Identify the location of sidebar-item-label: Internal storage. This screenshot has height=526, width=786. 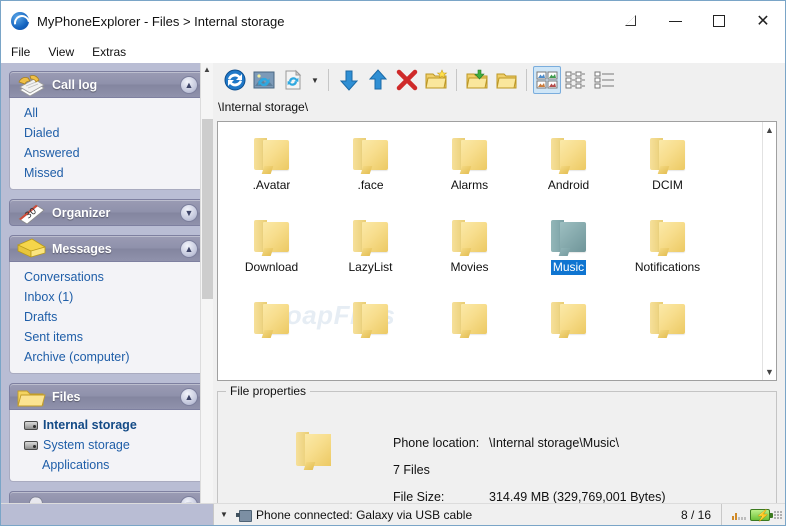
(90, 425).